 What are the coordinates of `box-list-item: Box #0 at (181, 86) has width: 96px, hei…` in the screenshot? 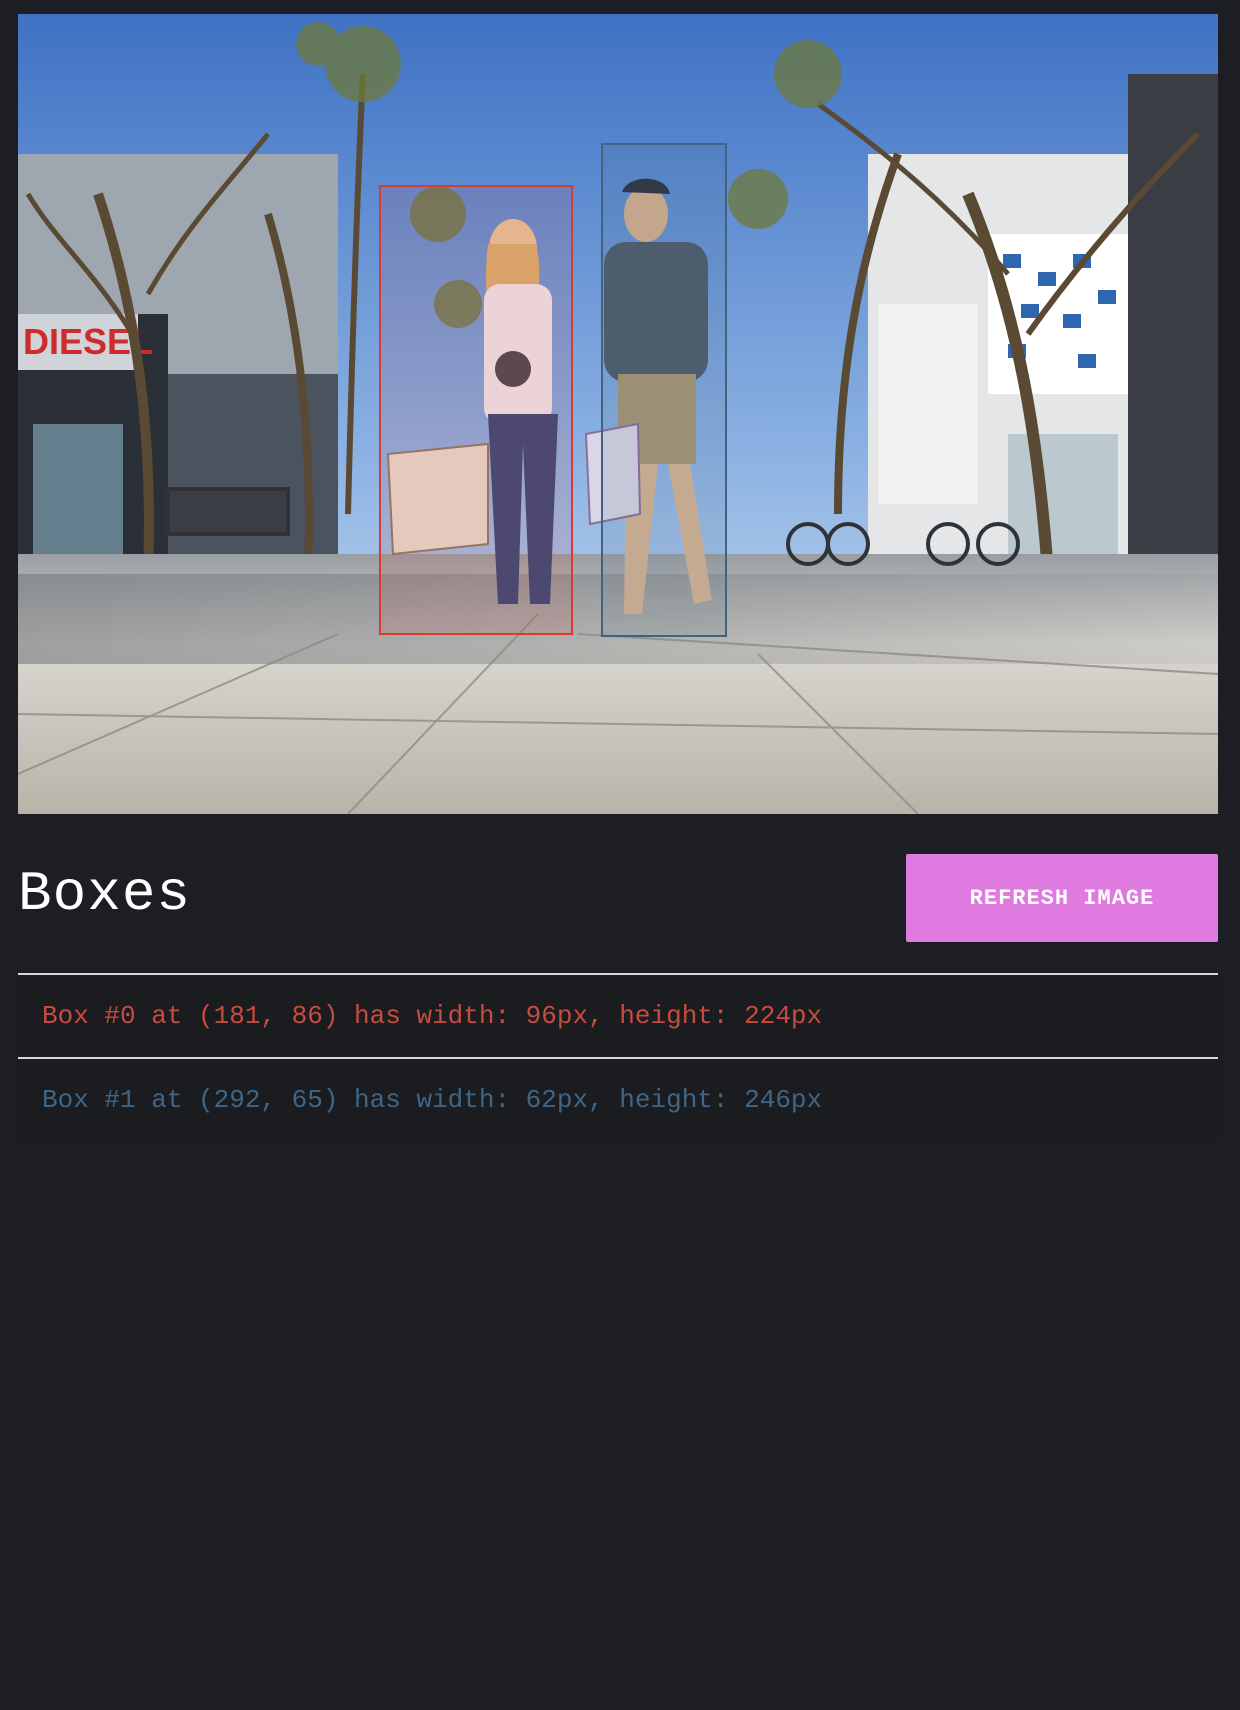 It's located at (618, 1015).